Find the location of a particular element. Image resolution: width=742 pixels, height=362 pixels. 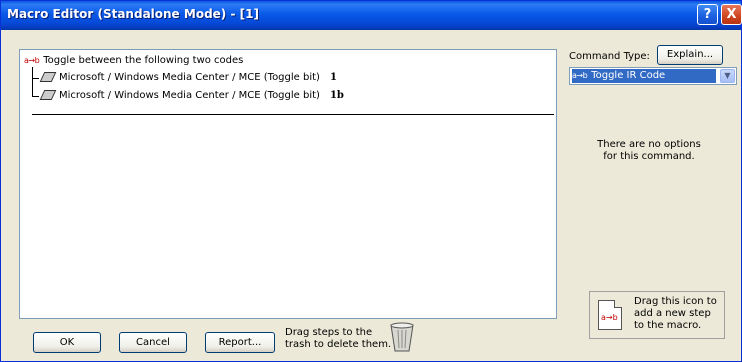

tree-root-label: Toggle between the following two codes is located at coordinates (143, 60).